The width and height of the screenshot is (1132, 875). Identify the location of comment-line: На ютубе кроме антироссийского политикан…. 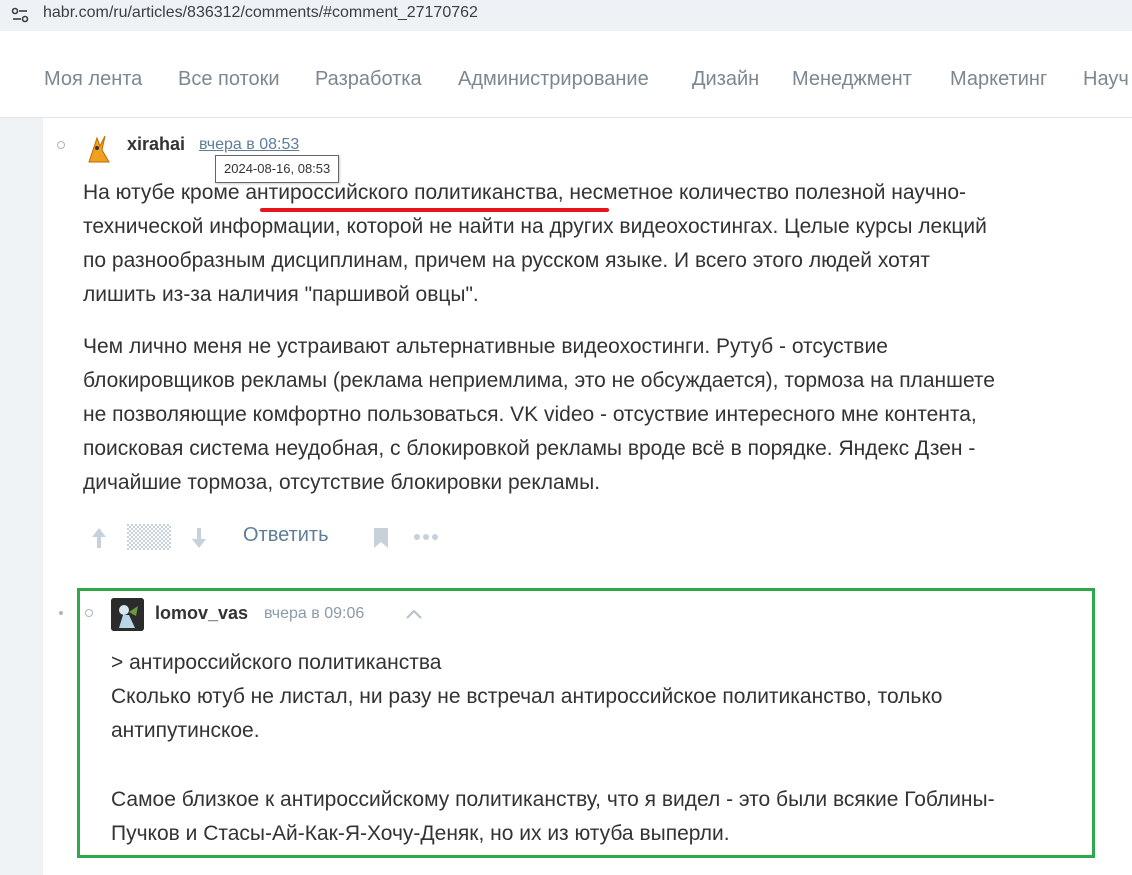
(525, 192).